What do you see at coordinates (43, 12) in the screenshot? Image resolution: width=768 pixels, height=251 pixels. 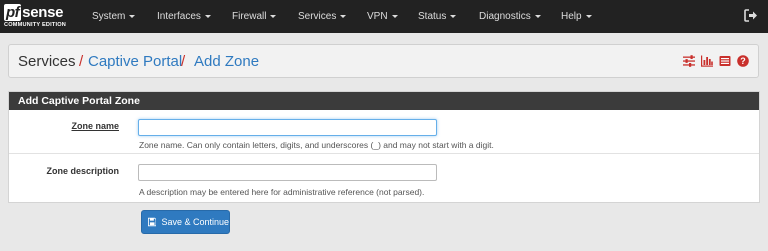 I see `logo-sense-text: sense` at bounding box center [43, 12].